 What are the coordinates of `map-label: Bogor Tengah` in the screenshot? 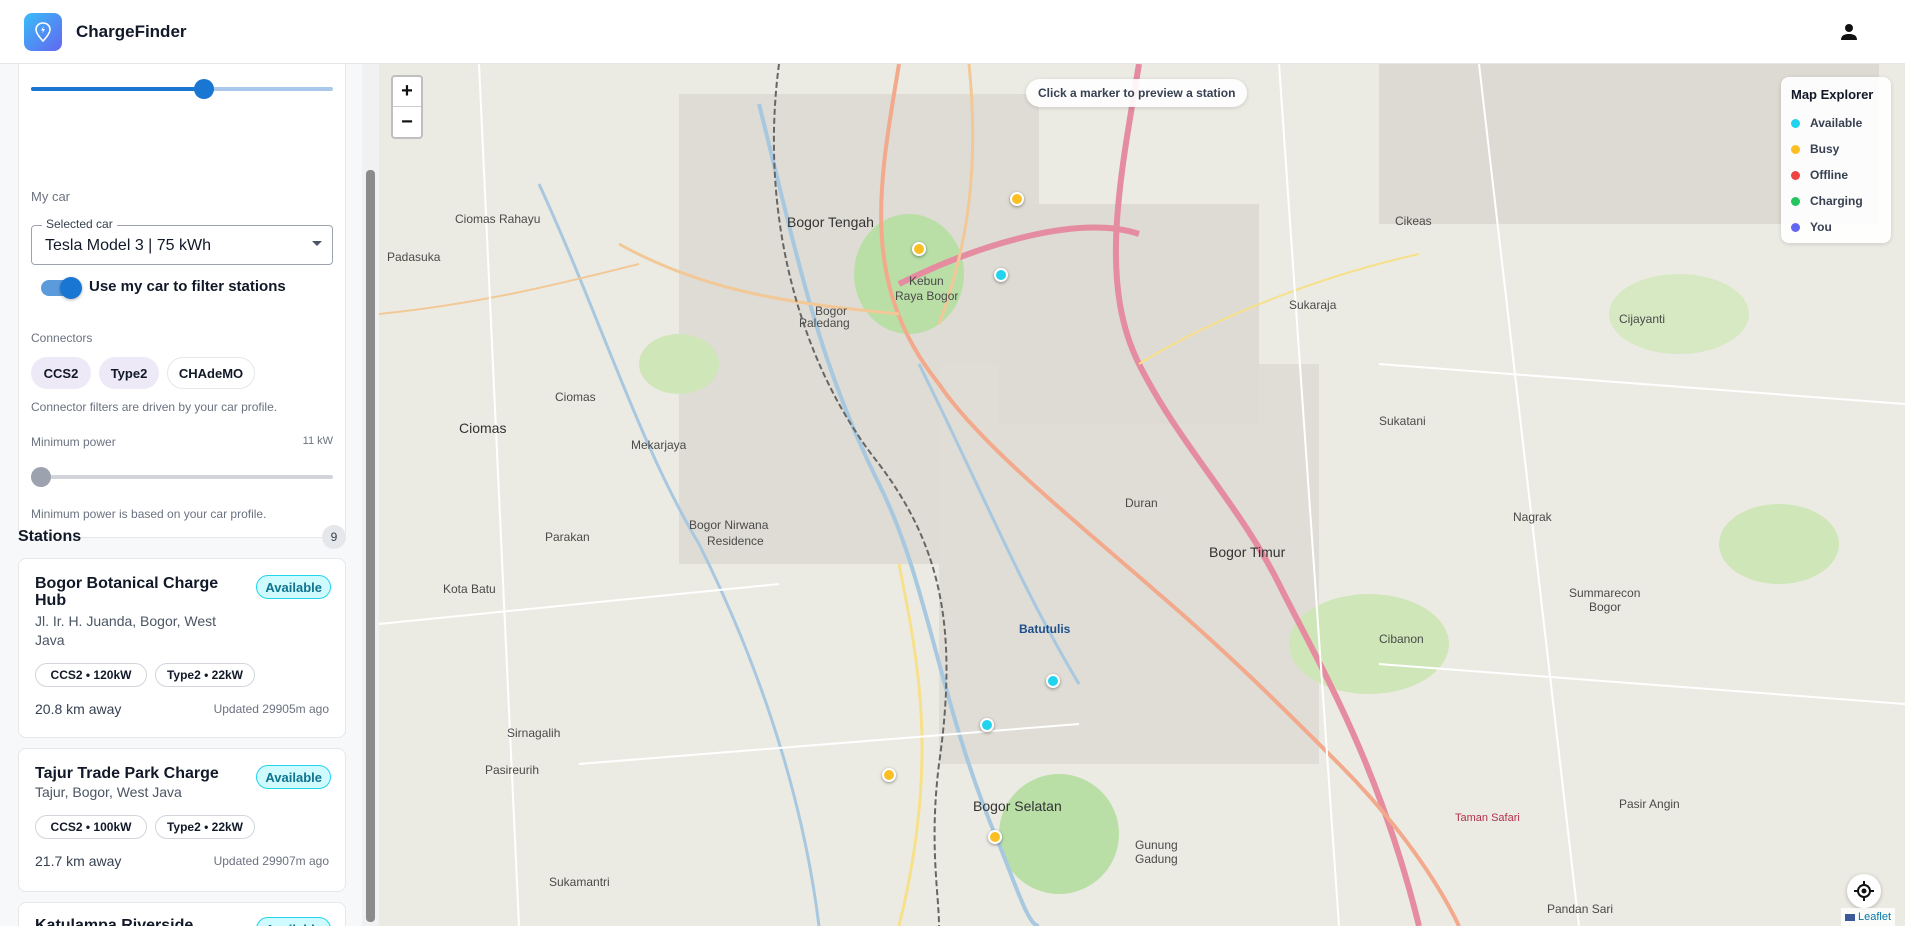 It's located at (830, 222).